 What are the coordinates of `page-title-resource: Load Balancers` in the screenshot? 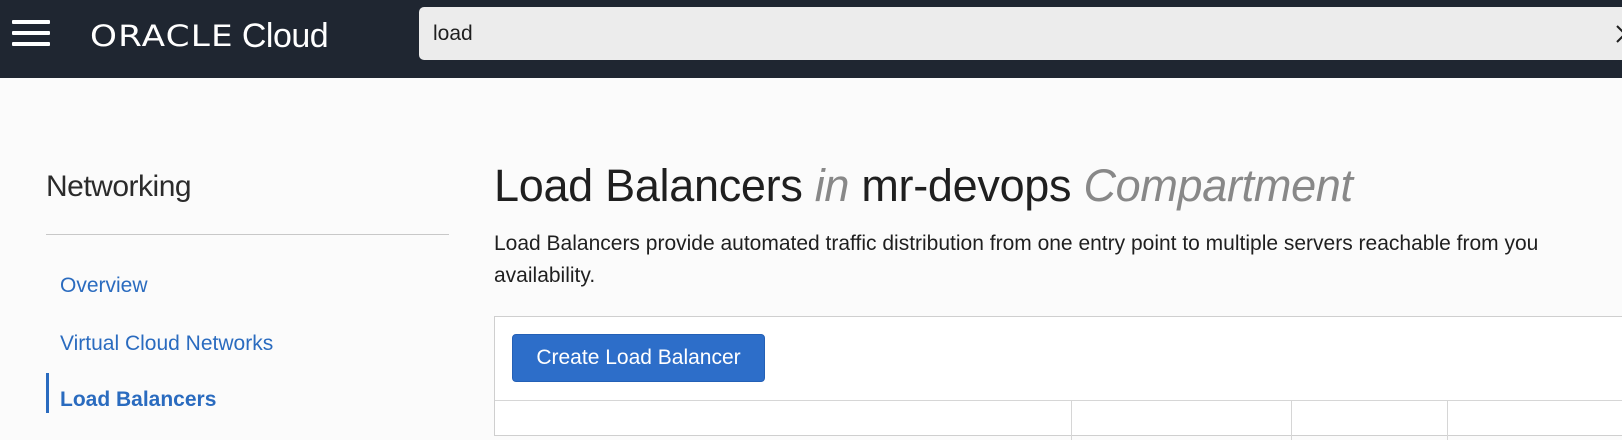 It's located at (648, 185).